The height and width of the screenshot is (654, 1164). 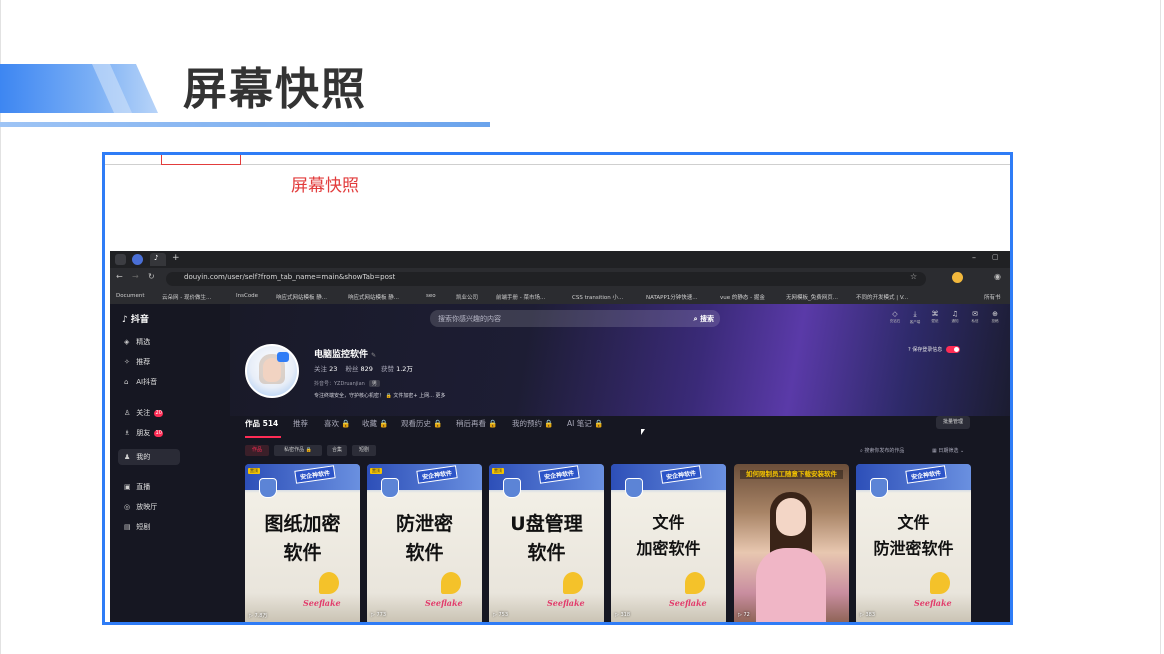 What do you see at coordinates (247, 296) in the screenshot?
I see `bookmark-item: InsCode` at bounding box center [247, 296].